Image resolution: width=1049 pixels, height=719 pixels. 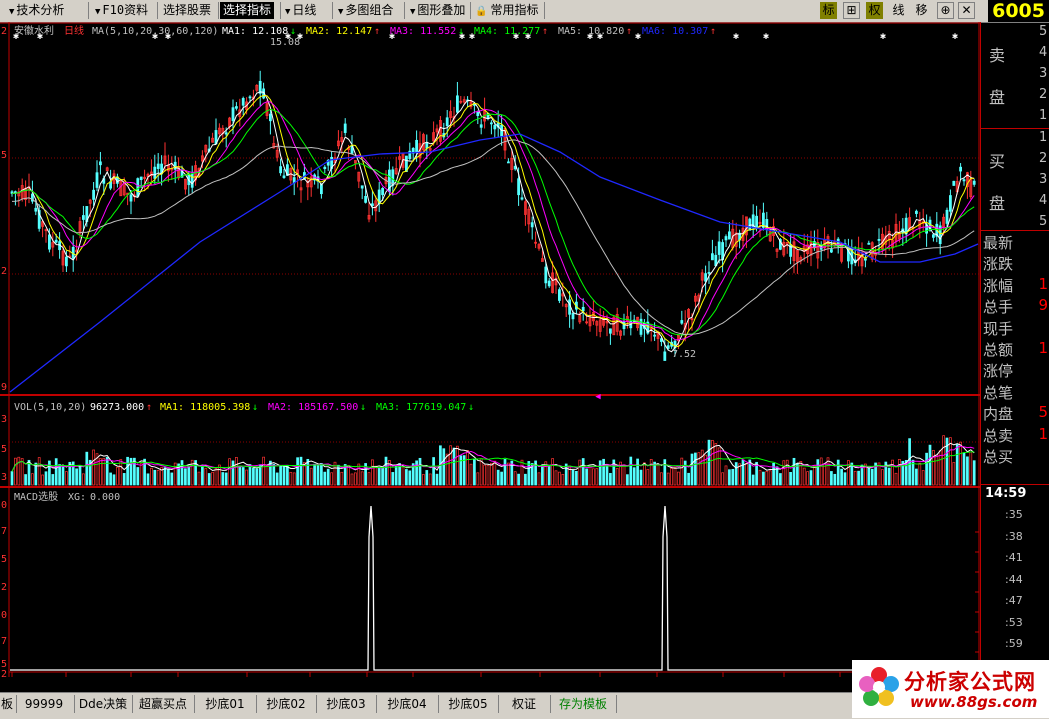 I want to click on bottom-tab: 抄底05, so click(x=468, y=704).